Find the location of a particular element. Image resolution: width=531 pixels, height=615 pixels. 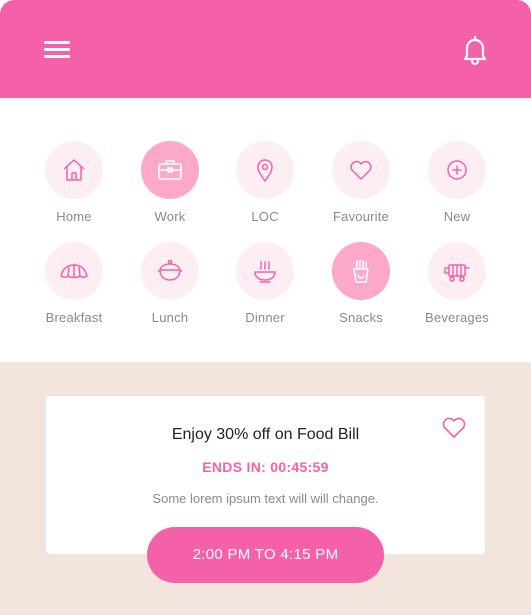

bell-icon is located at coordinates (475, 50).